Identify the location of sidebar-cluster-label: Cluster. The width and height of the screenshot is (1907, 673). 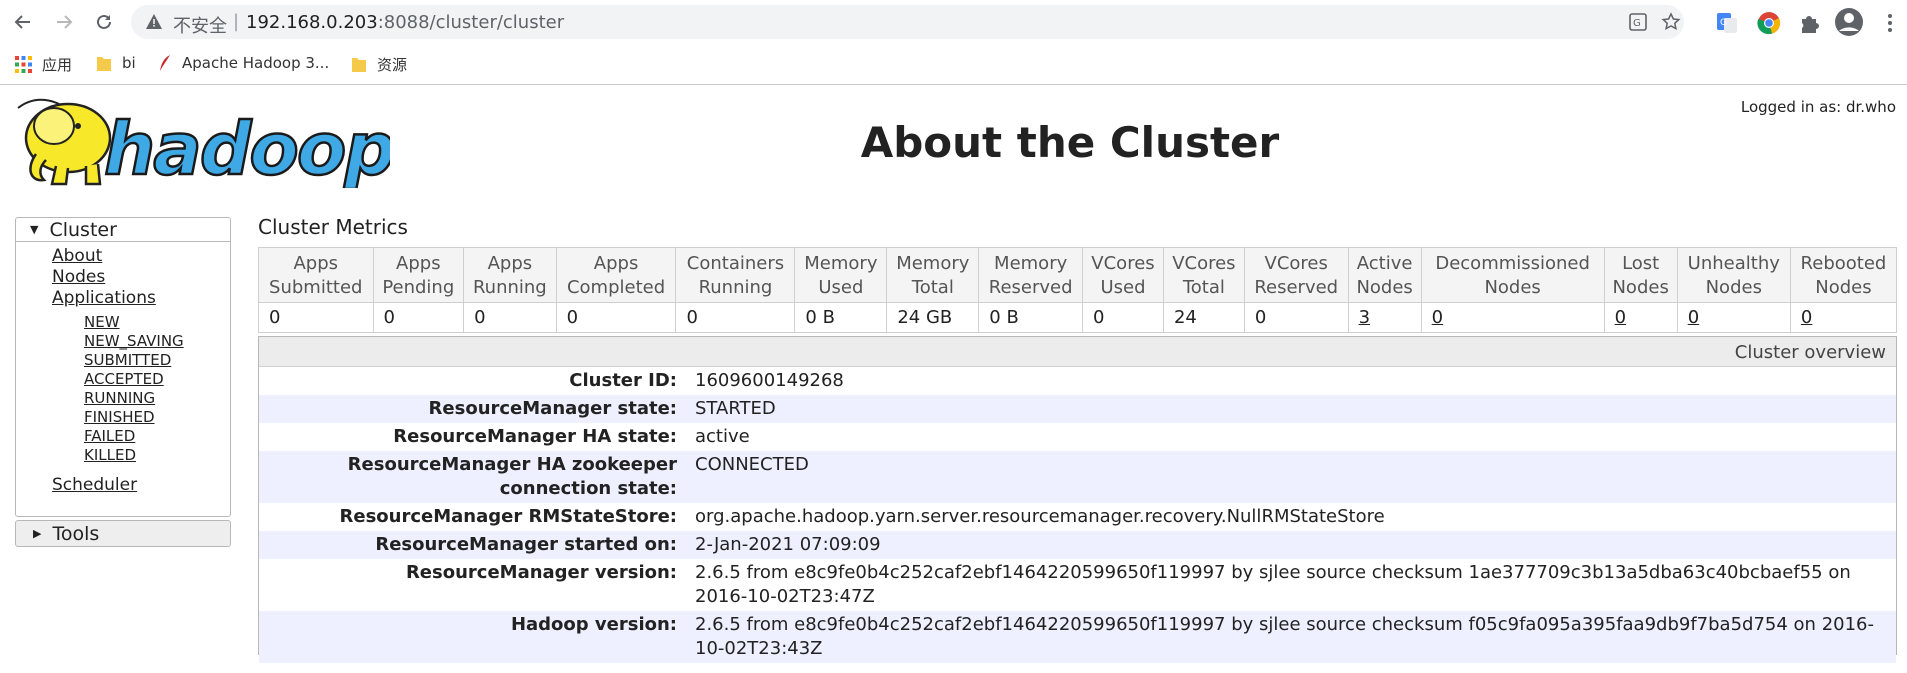
(83, 229).